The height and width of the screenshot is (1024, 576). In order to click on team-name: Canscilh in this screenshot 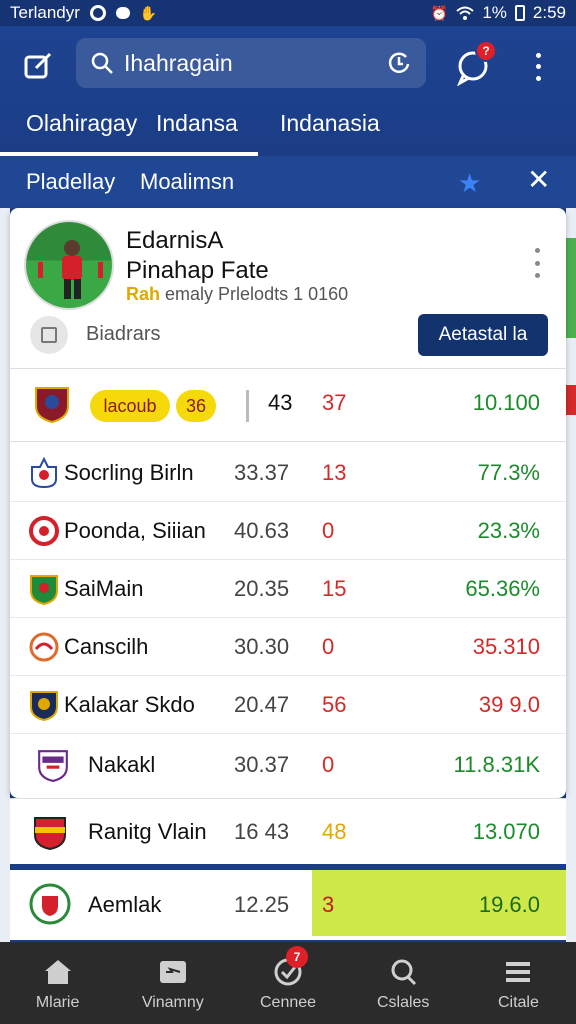, I will do `click(106, 646)`.